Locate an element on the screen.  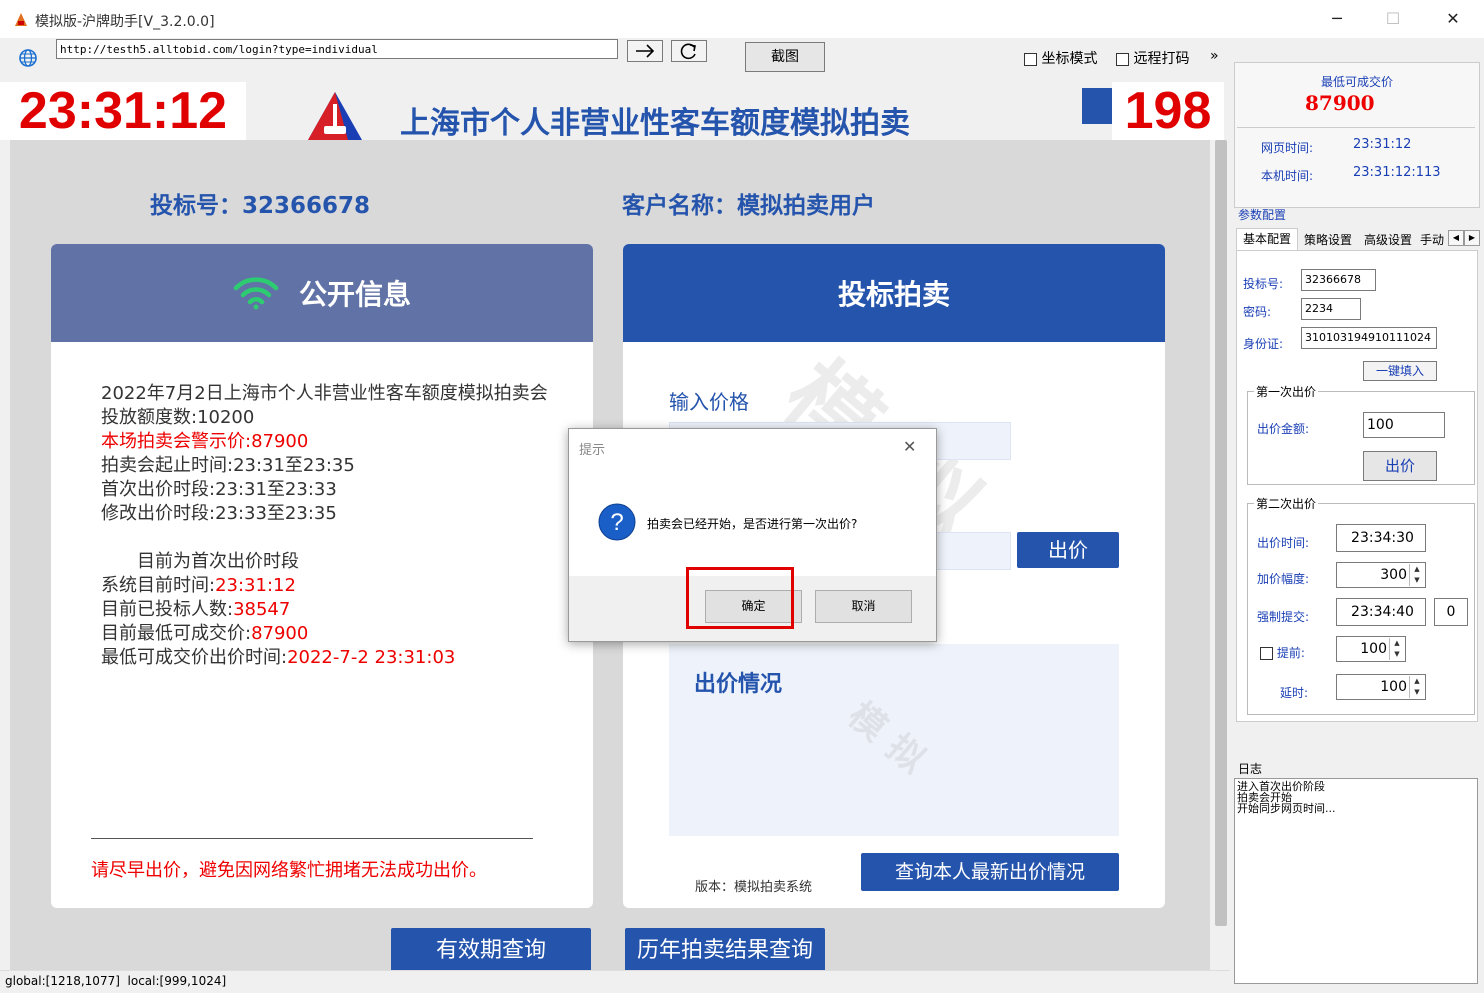
first-bid-title: 第一次出价 is located at coordinates (1286, 391).